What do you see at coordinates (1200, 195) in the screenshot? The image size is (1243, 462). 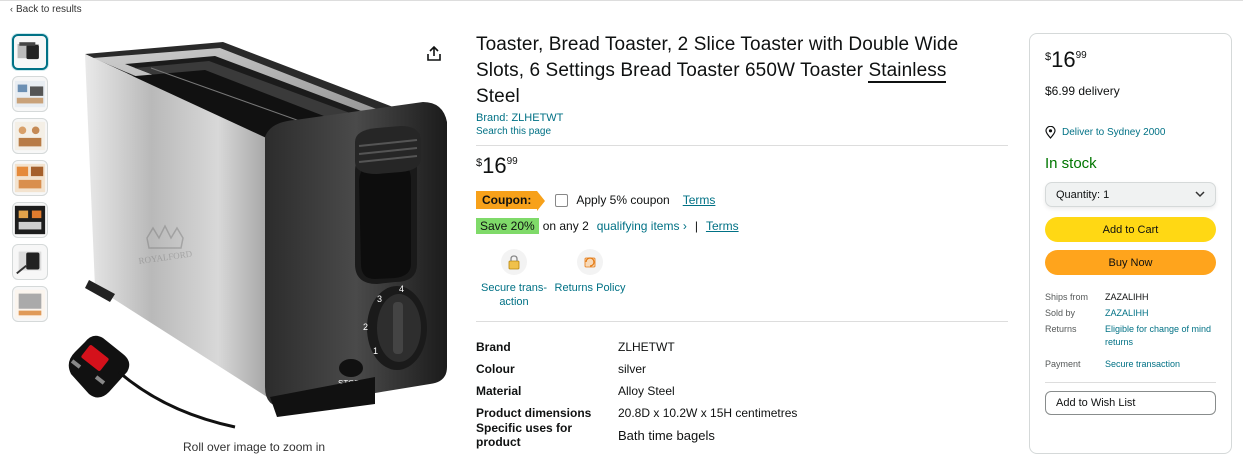 I see `chevron-down-icon` at bounding box center [1200, 195].